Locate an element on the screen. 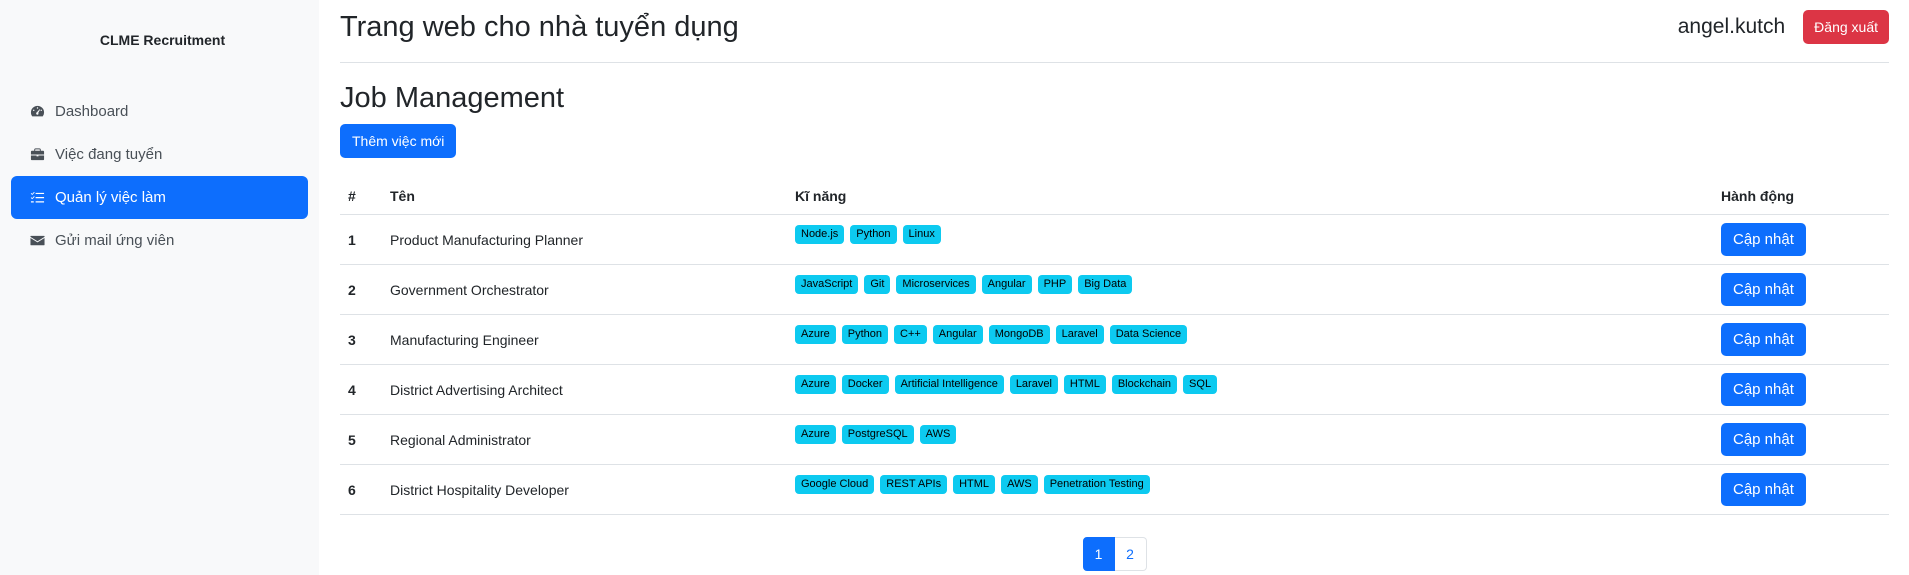 The width and height of the screenshot is (1909, 575). job-name: Regional Administrator is located at coordinates (584, 439).